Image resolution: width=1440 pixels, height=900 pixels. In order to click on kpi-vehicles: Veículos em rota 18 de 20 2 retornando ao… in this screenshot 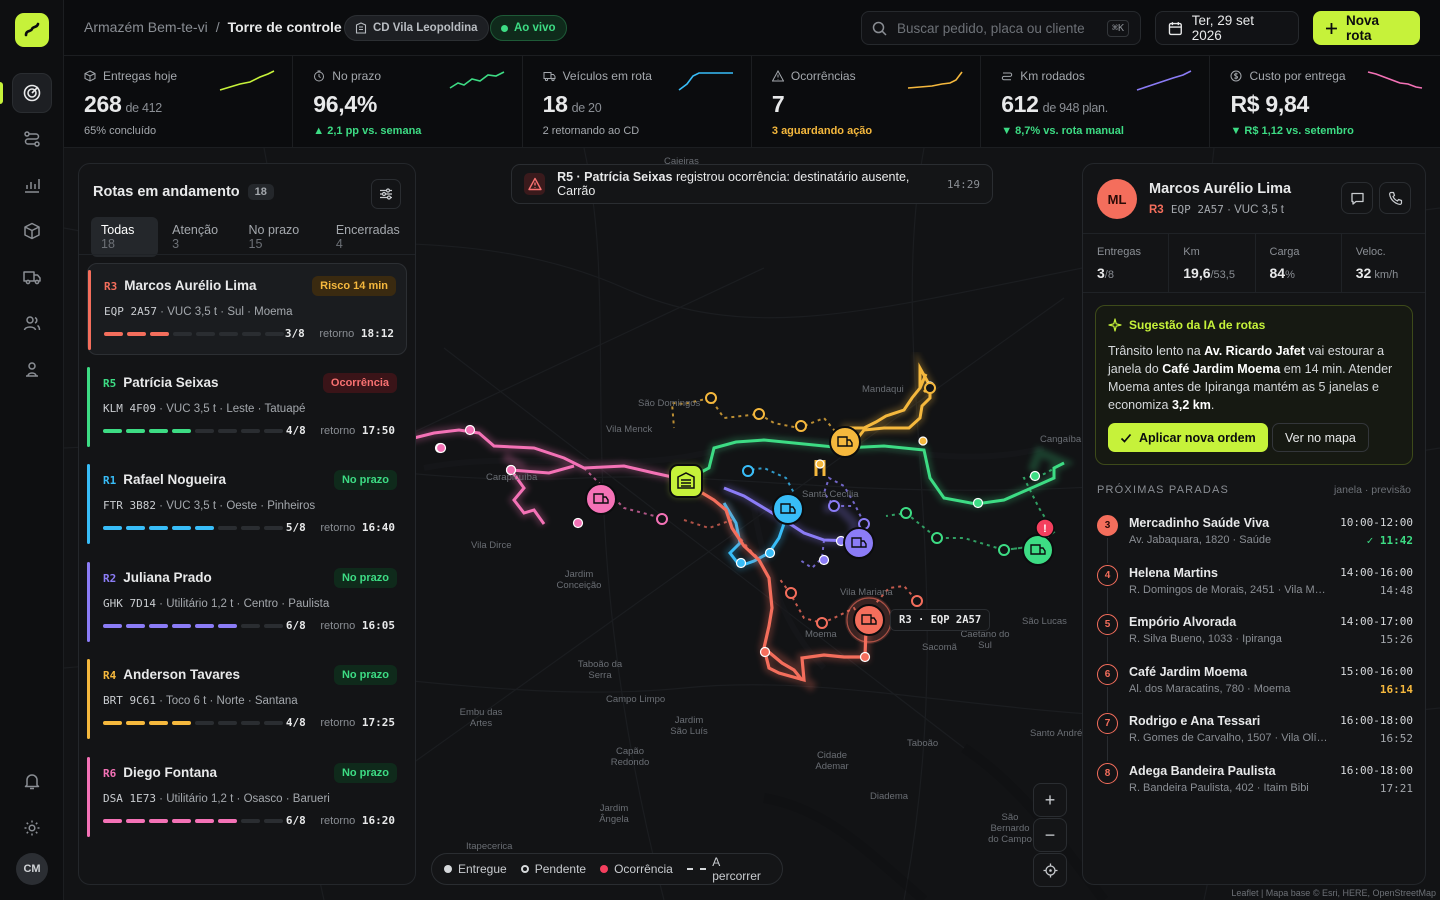, I will do `click(637, 102)`.